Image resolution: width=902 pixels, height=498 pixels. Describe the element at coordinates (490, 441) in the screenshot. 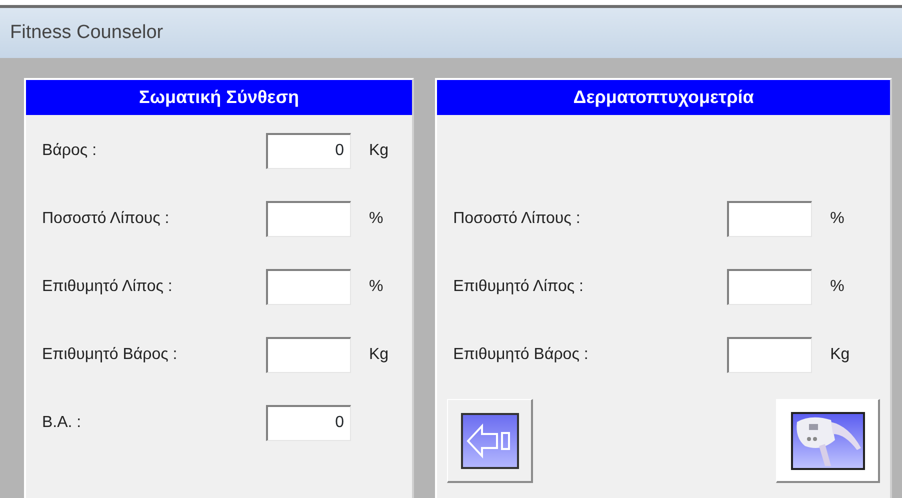

I see `back-button` at that location.